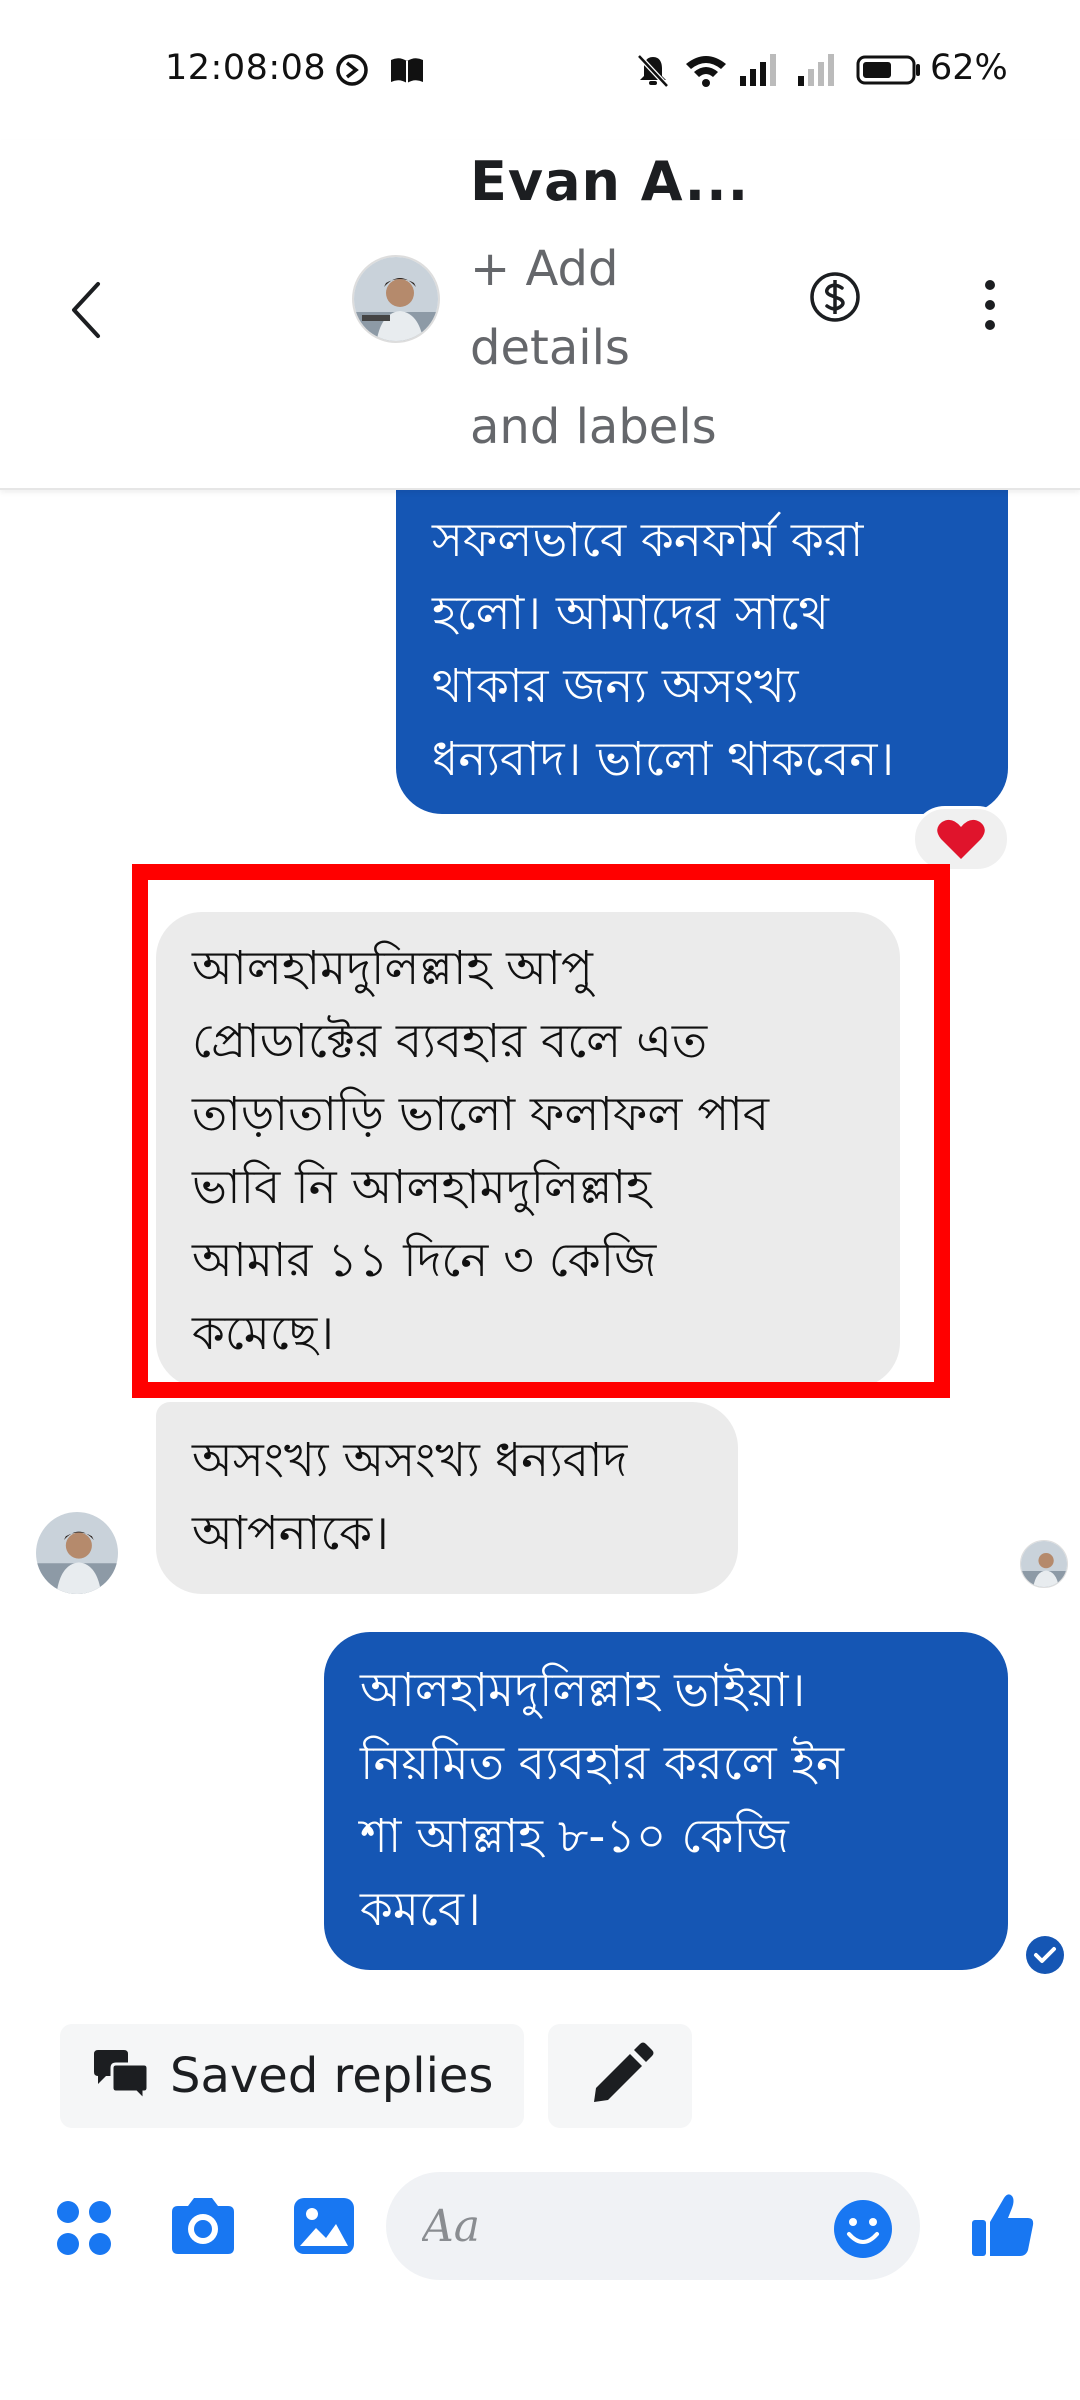  Describe the element at coordinates (835, 297) in the screenshot. I see `payment-dollar-button` at that location.